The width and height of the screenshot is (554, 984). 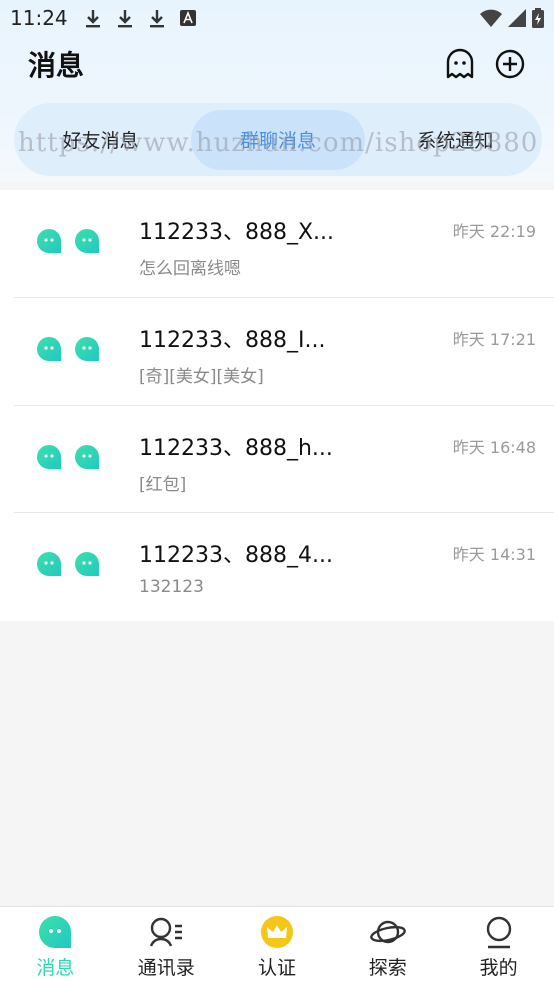 I want to click on list-item: 112233、888_I... [奇][美女][美女] 昨天 17:21, so click(x=284, y=352).